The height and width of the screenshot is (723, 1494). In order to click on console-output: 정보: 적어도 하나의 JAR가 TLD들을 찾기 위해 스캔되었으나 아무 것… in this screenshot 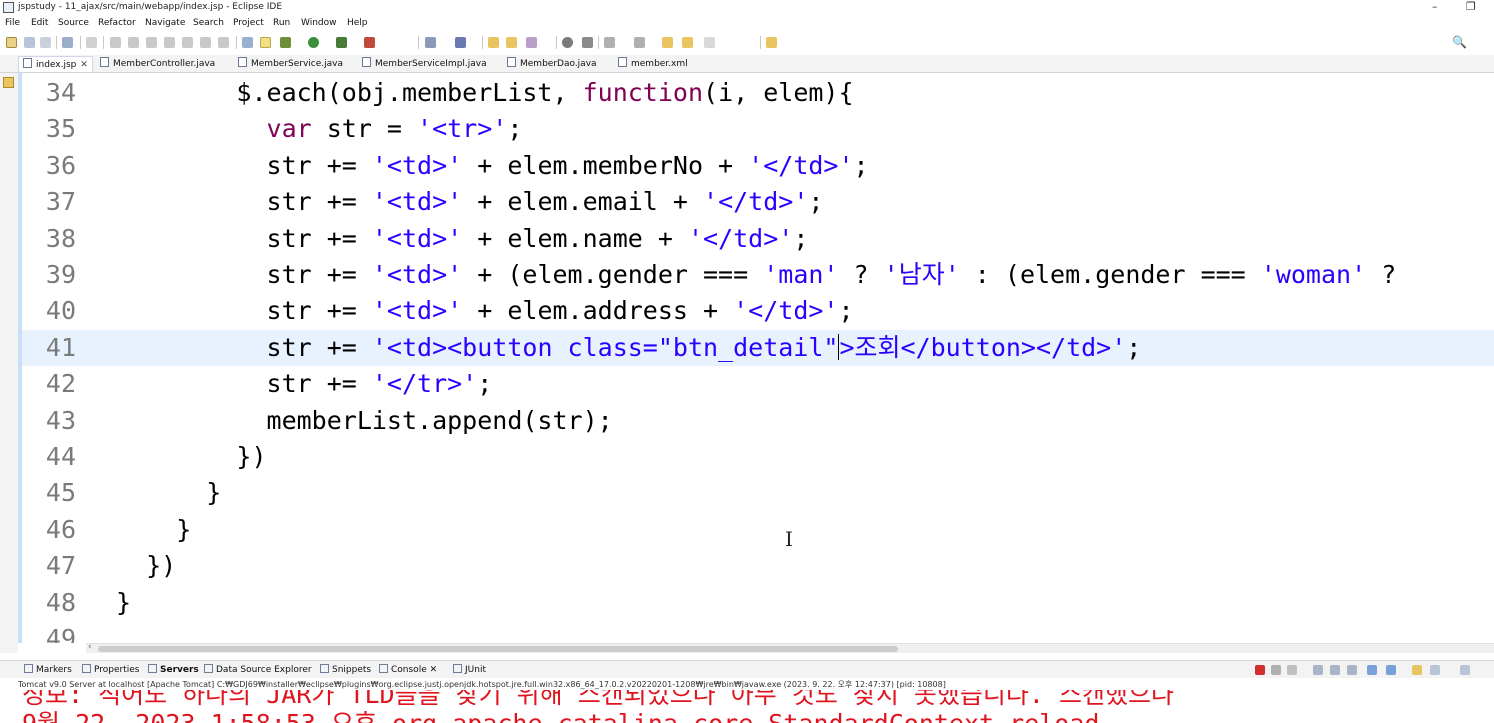, I will do `click(747, 706)`.